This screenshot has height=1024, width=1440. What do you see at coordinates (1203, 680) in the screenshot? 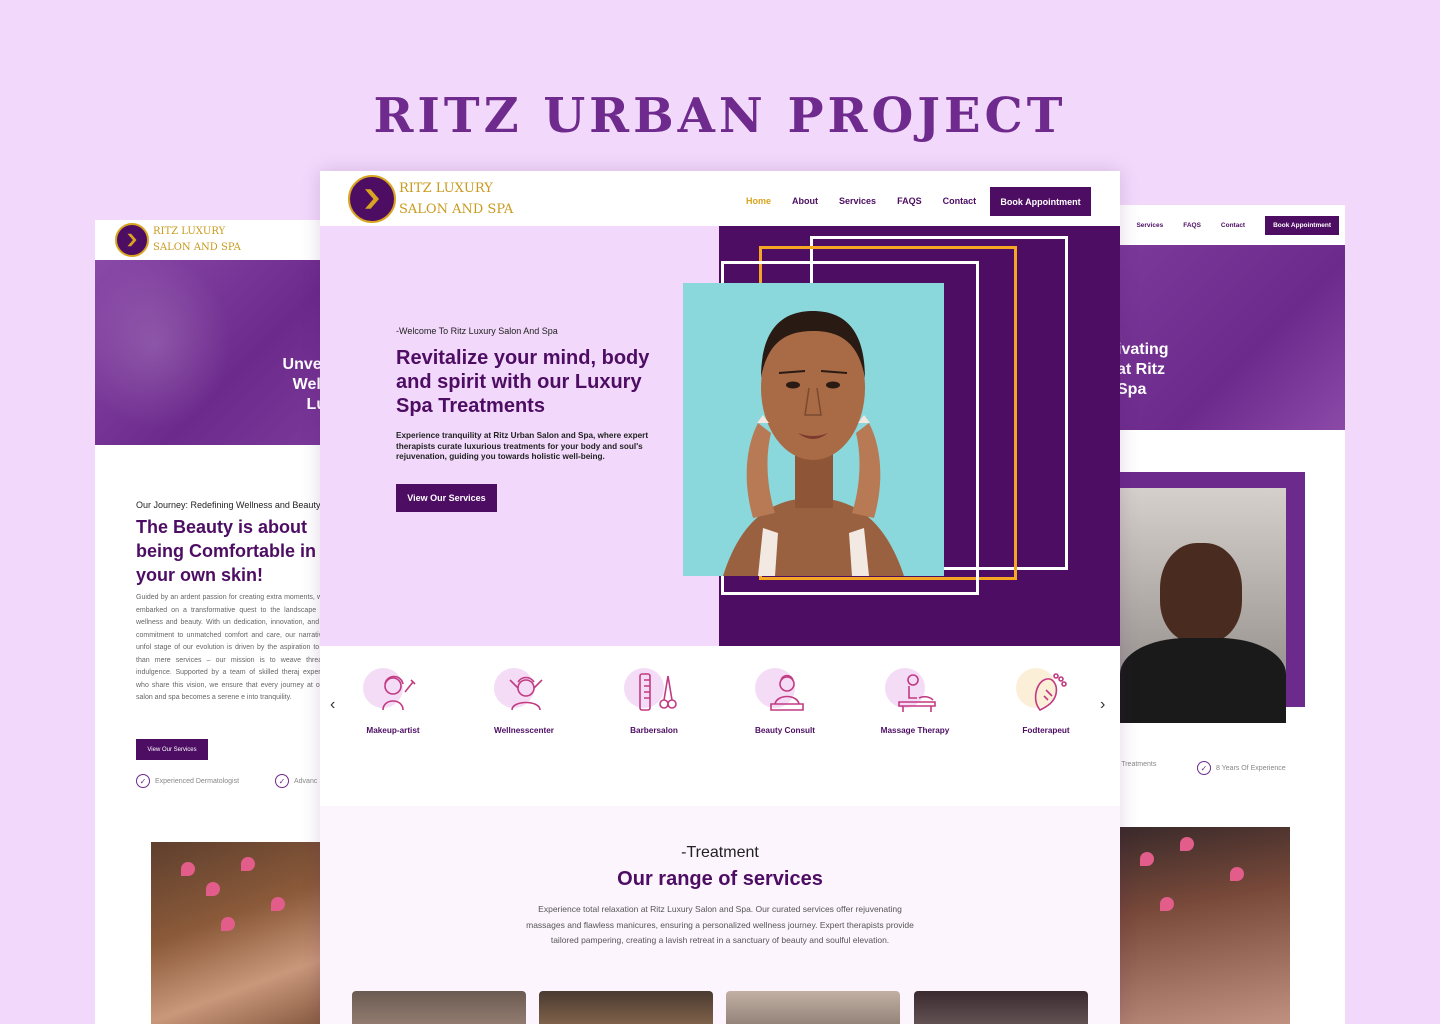
I see `barber-cape` at bounding box center [1203, 680].